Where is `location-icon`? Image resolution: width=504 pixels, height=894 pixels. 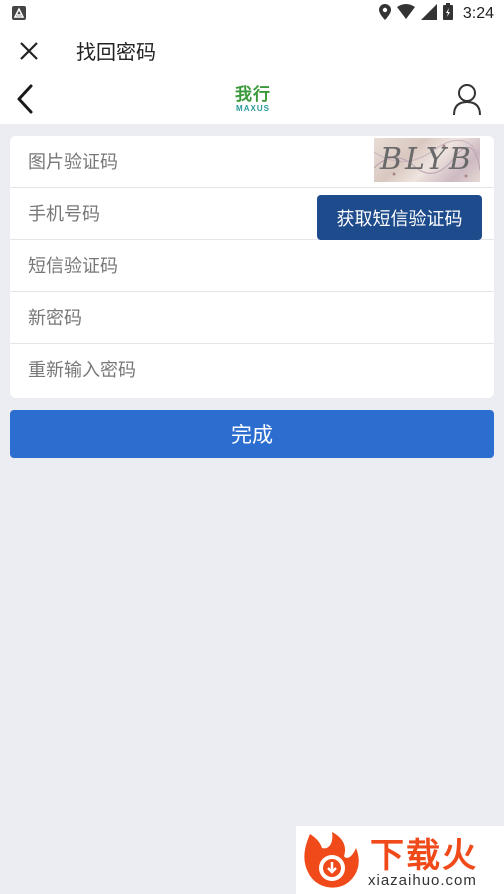 location-icon is located at coordinates (384, 13).